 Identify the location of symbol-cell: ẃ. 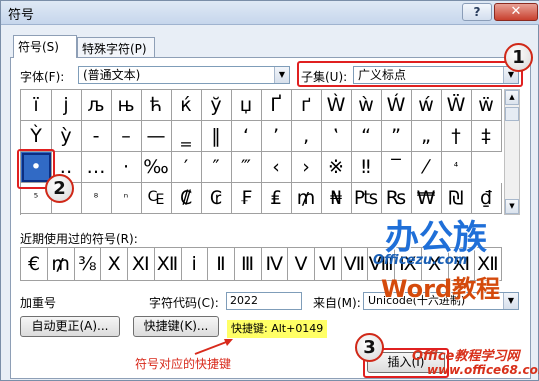
(426, 105).